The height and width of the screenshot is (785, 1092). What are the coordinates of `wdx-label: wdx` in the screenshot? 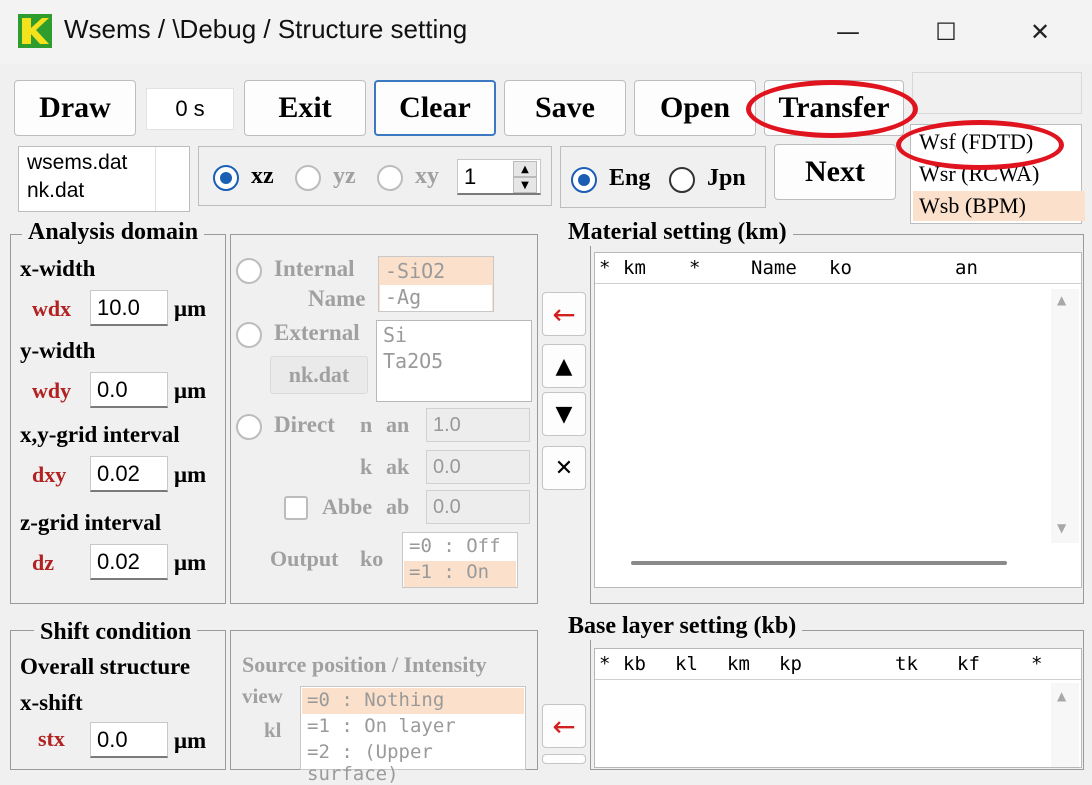 It's located at (52, 308).